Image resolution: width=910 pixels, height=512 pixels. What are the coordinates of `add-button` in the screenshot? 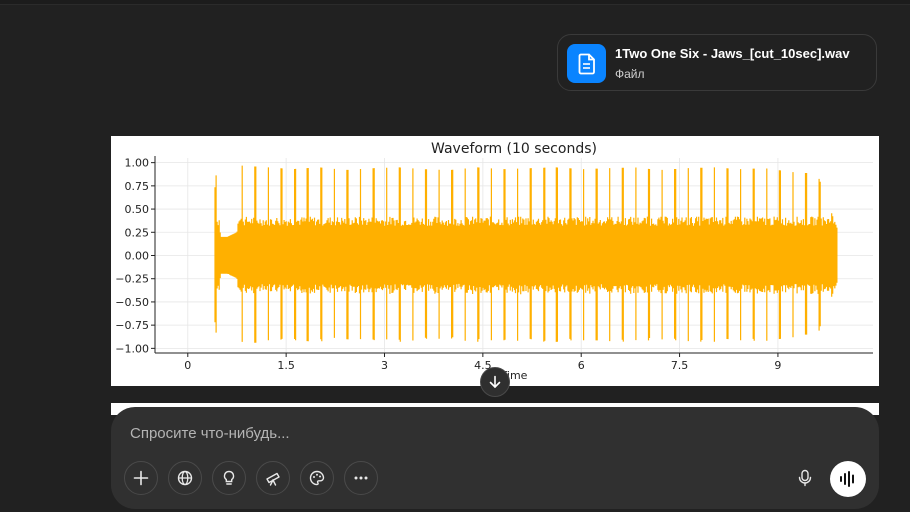 It's located at (141, 478).